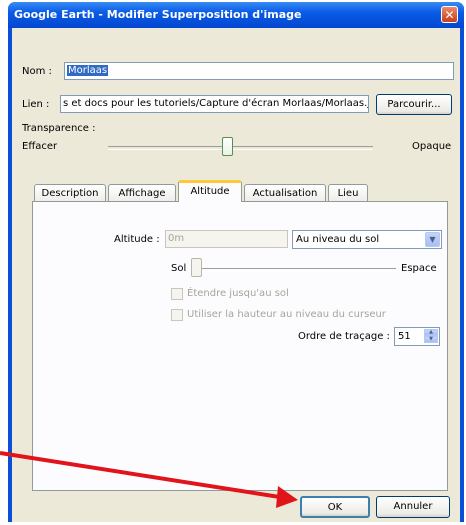 This screenshot has height=525, width=466. Describe the element at coordinates (431, 339) in the screenshot. I see `stepper-down-icon: ▼` at that location.